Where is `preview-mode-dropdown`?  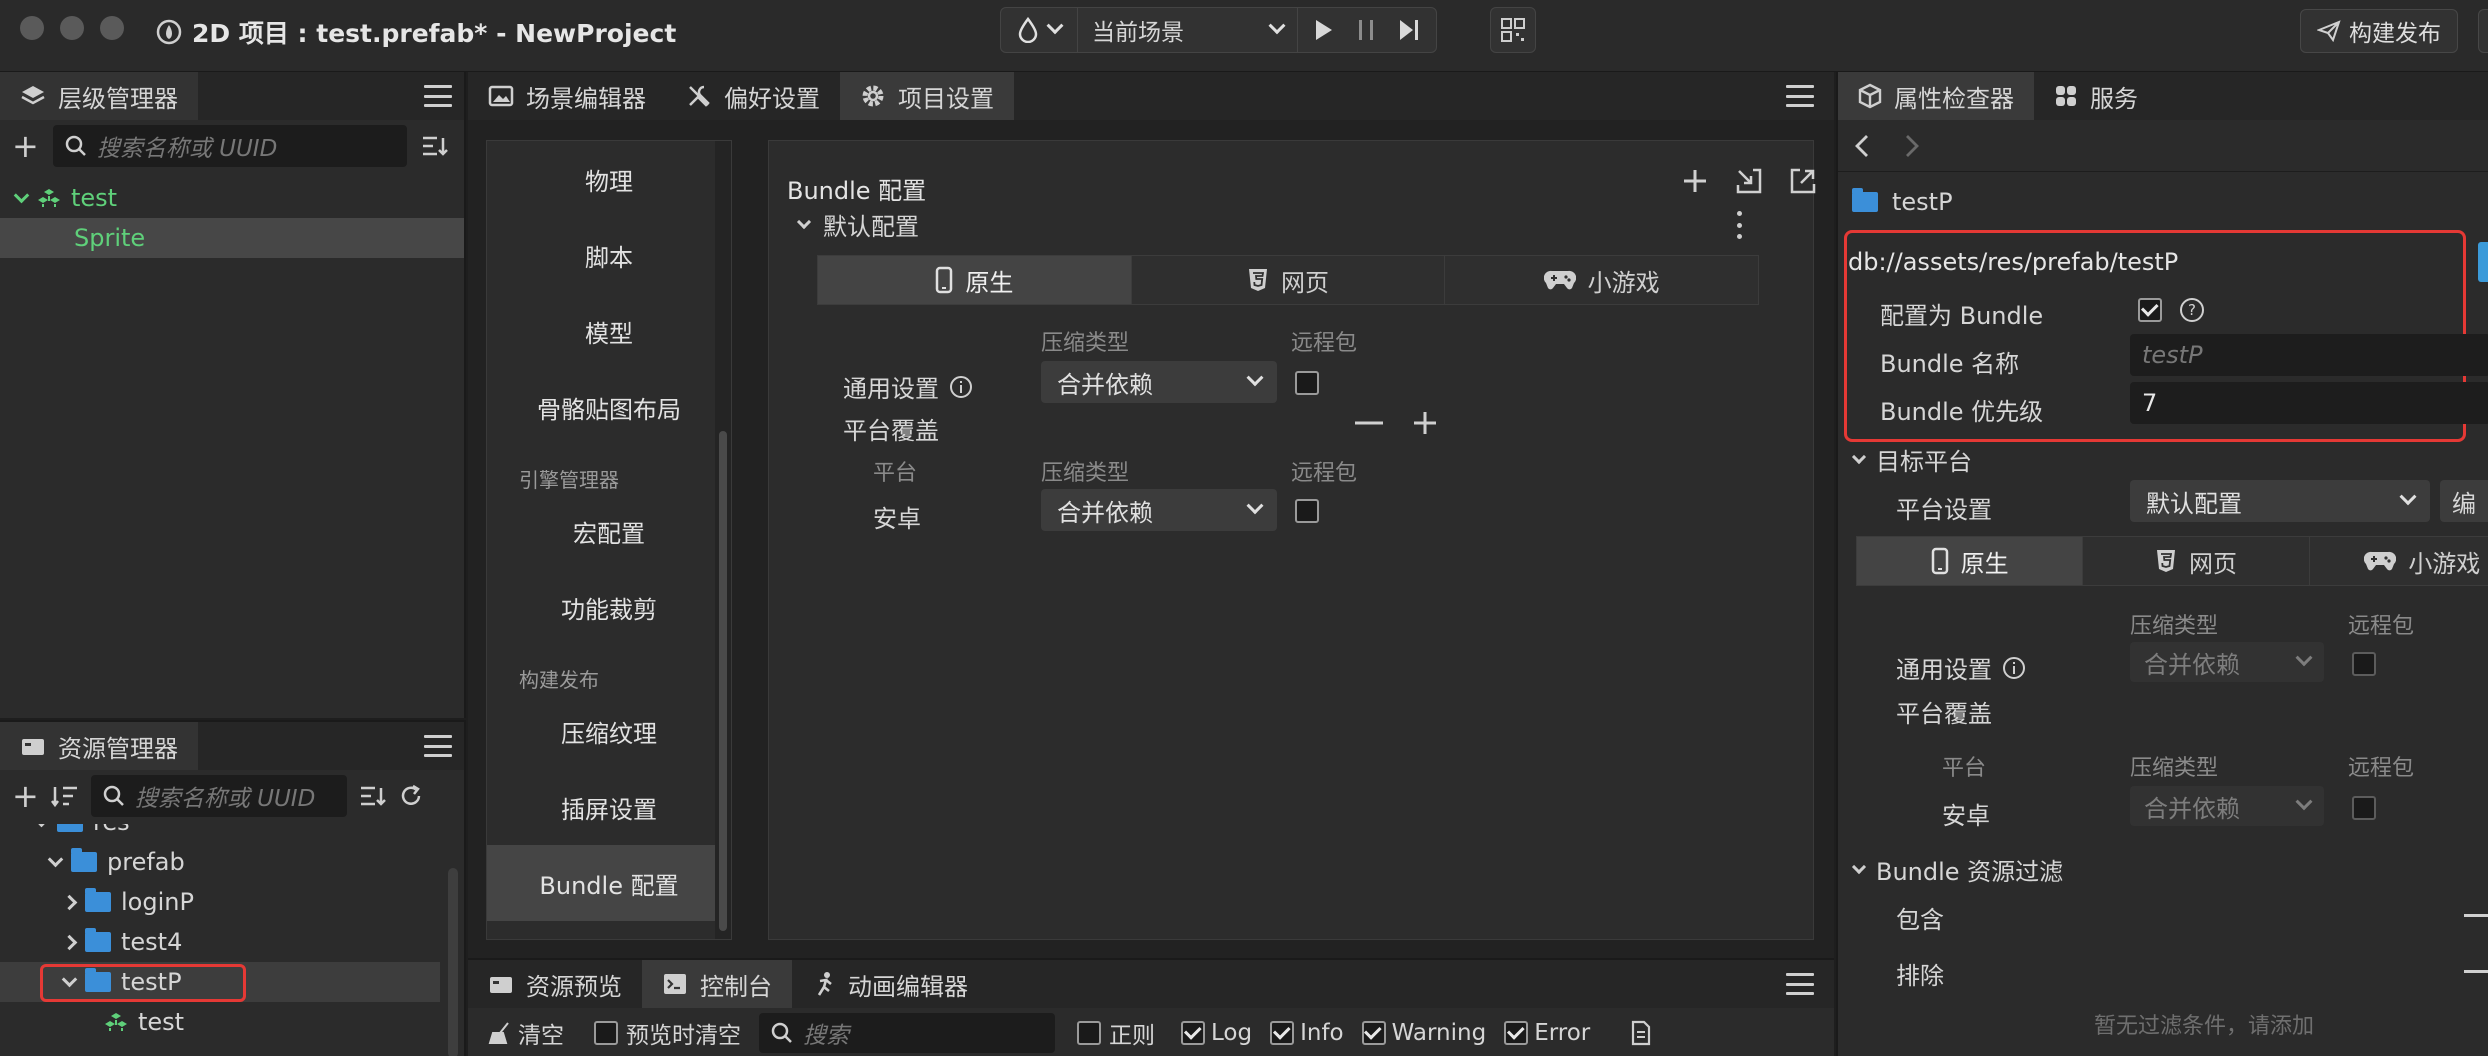
preview-mode-dropdown is located at coordinates (1039, 30).